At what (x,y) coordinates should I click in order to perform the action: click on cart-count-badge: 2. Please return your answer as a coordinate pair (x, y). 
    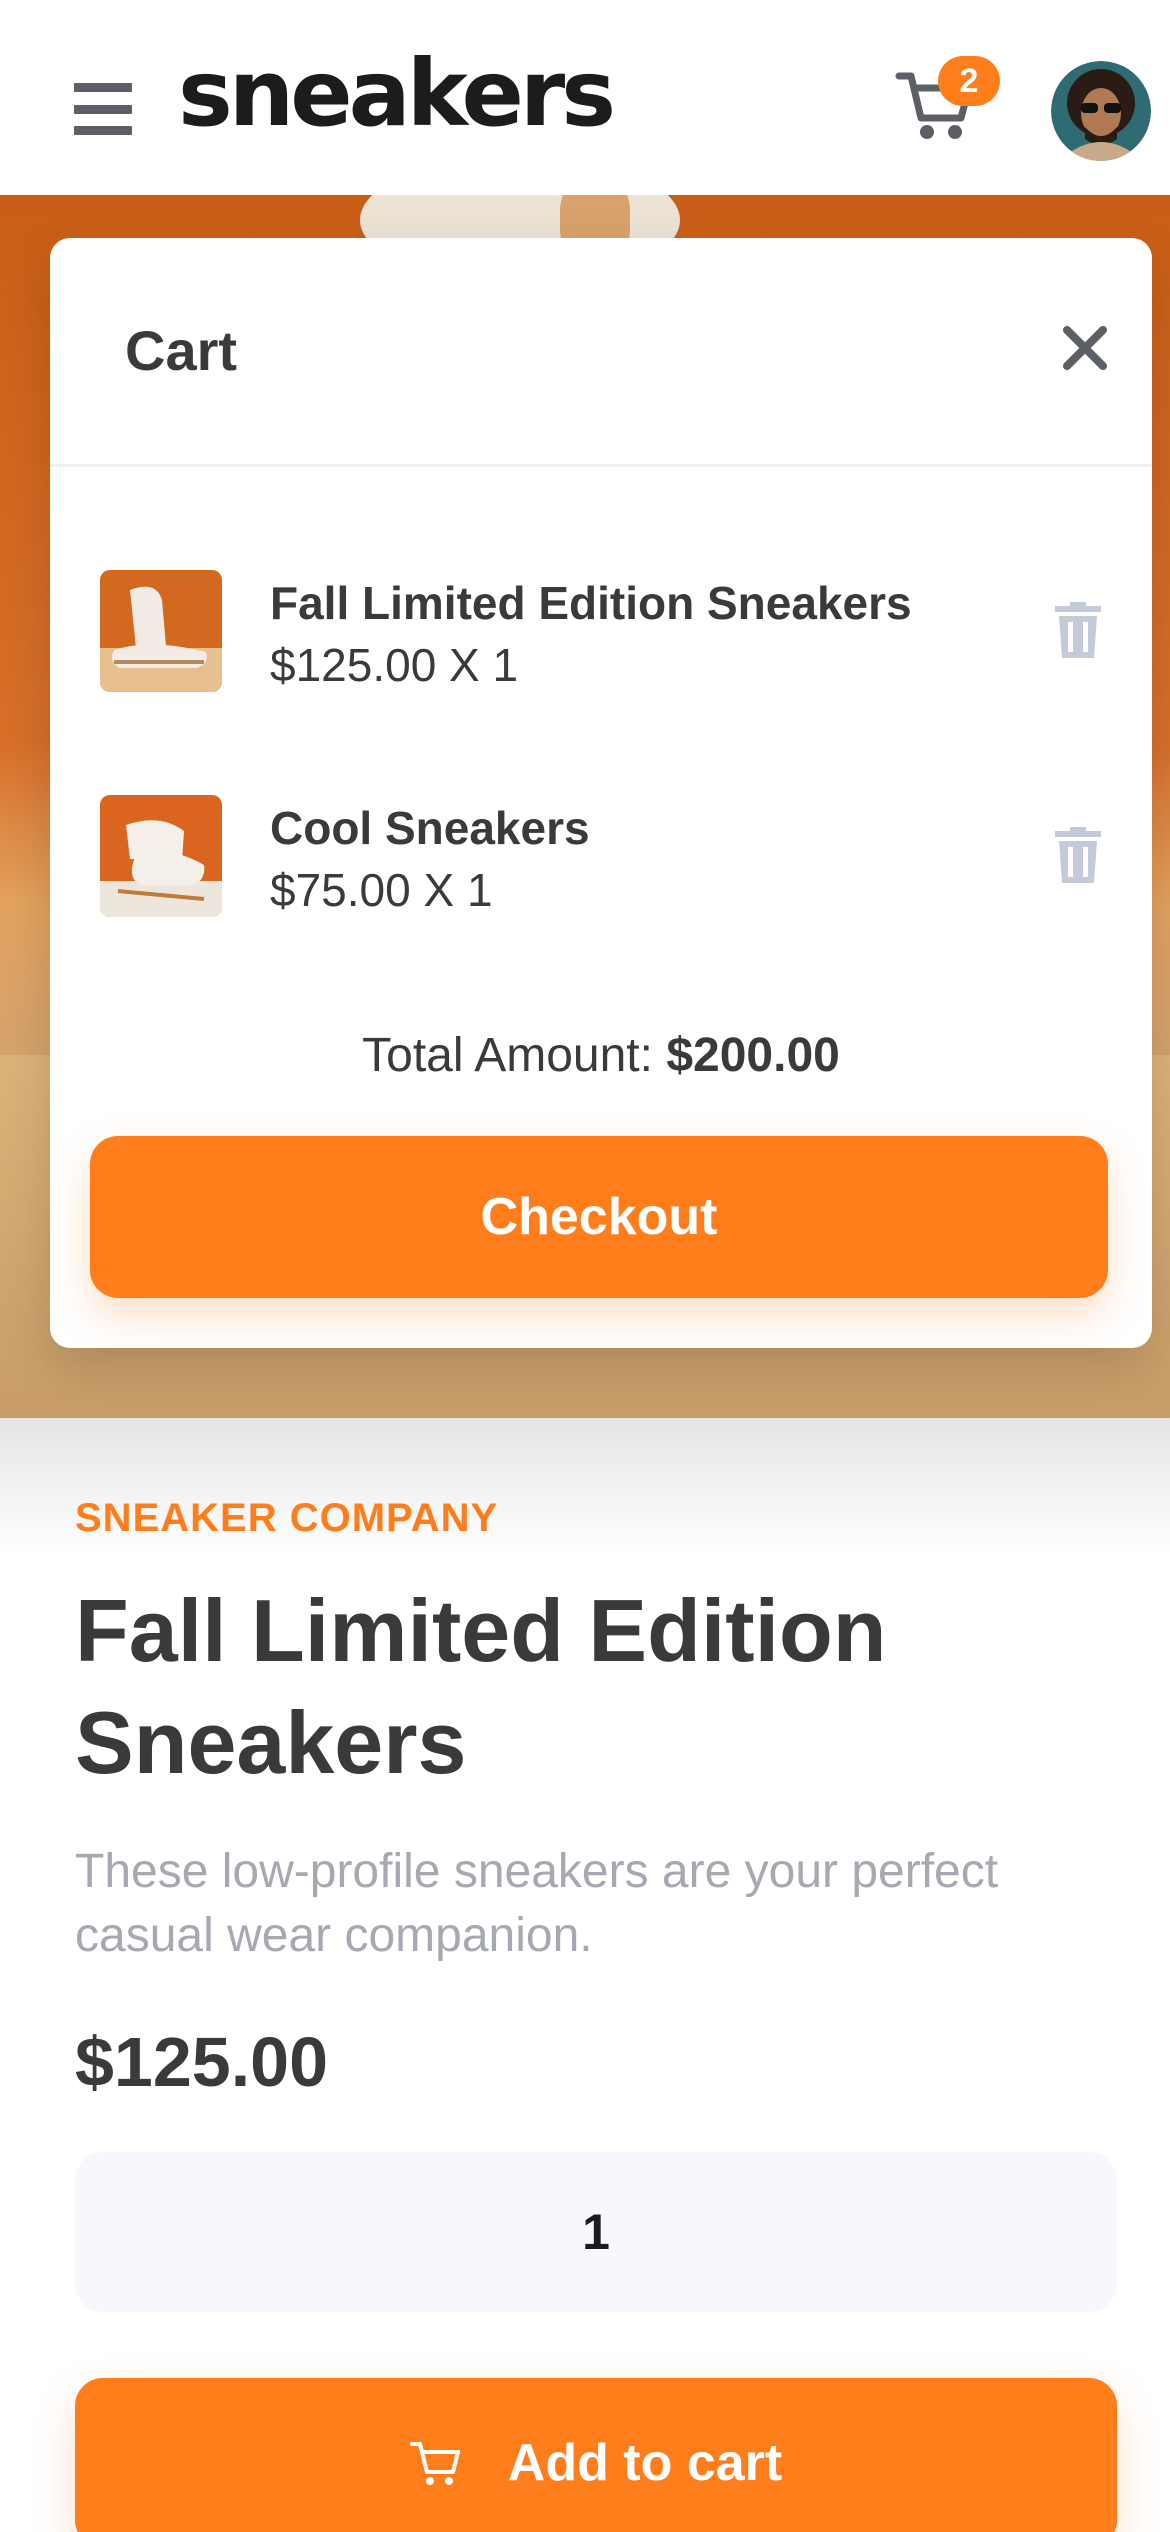
    Looking at the image, I should click on (969, 81).